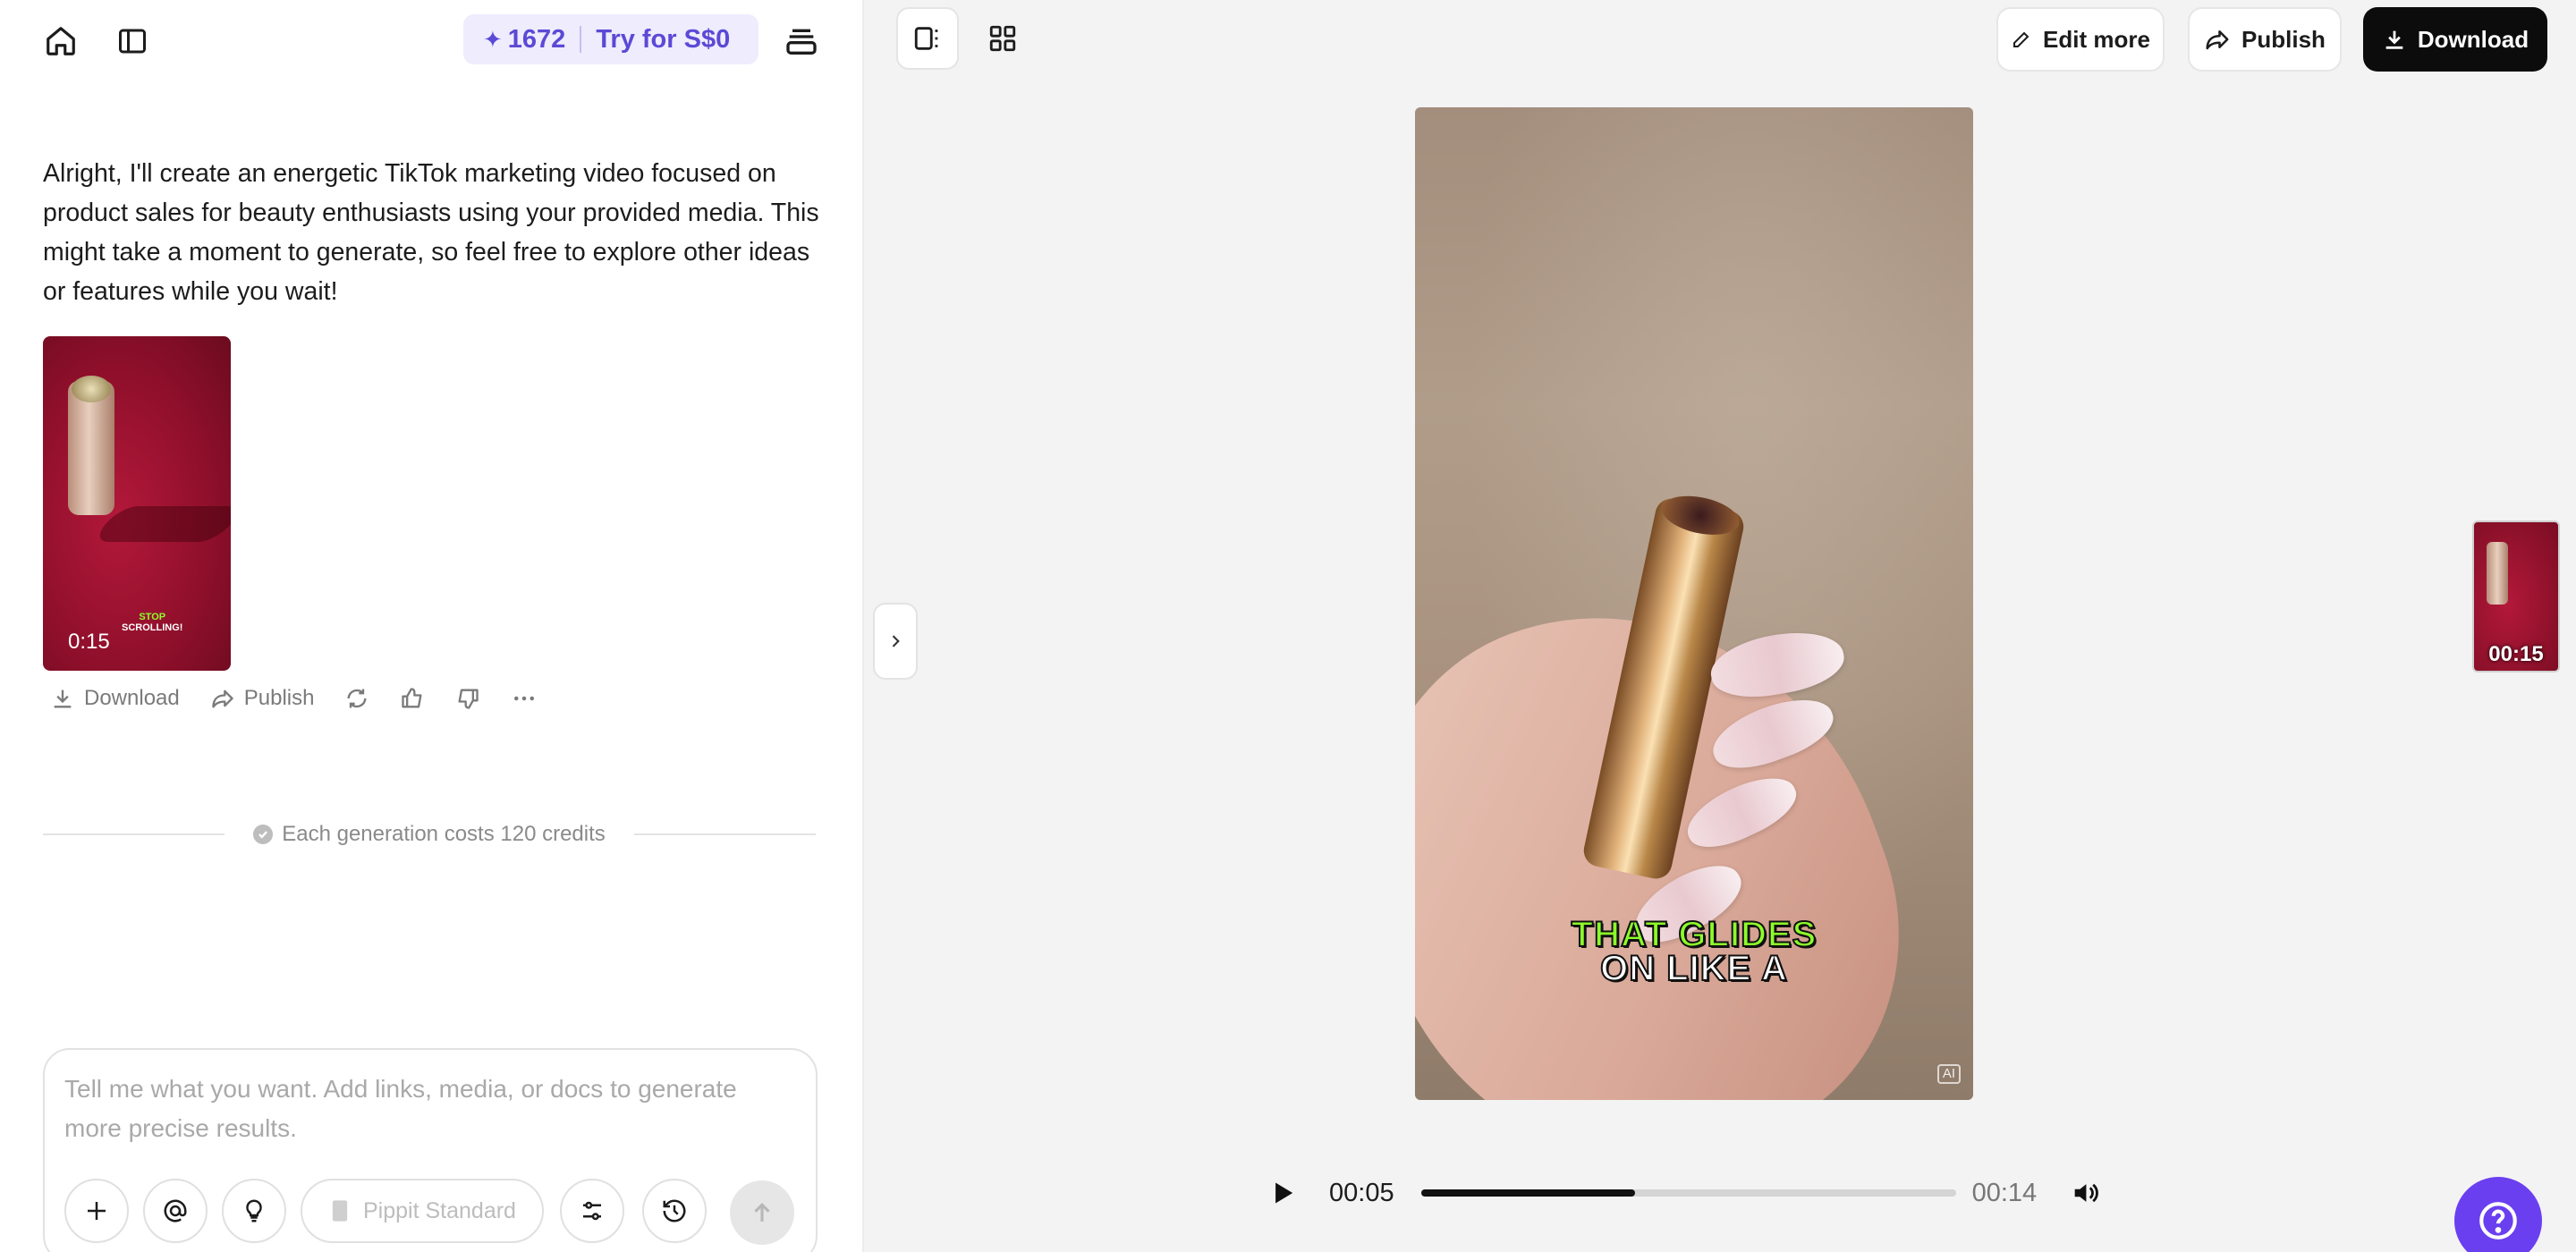 This screenshot has width=2576, height=1252. I want to click on message-actions: Download Publish, so click(309, 698).